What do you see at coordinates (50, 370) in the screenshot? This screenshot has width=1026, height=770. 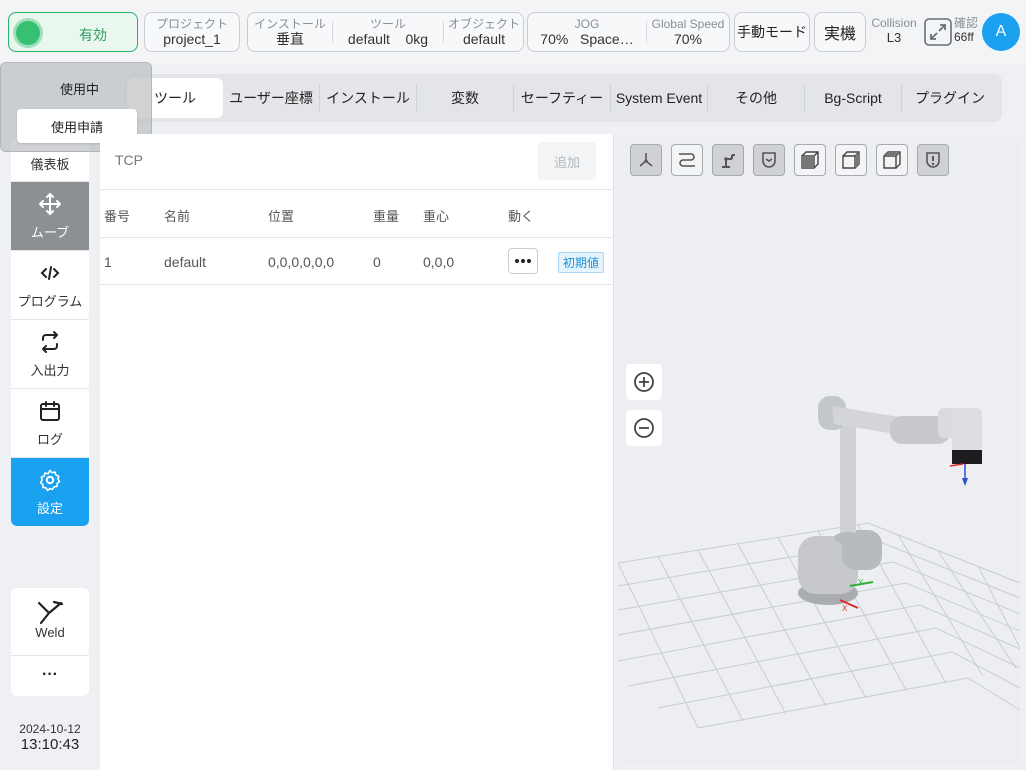 I see `sidebar-item-label: 入出力` at bounding box center [50, 370].